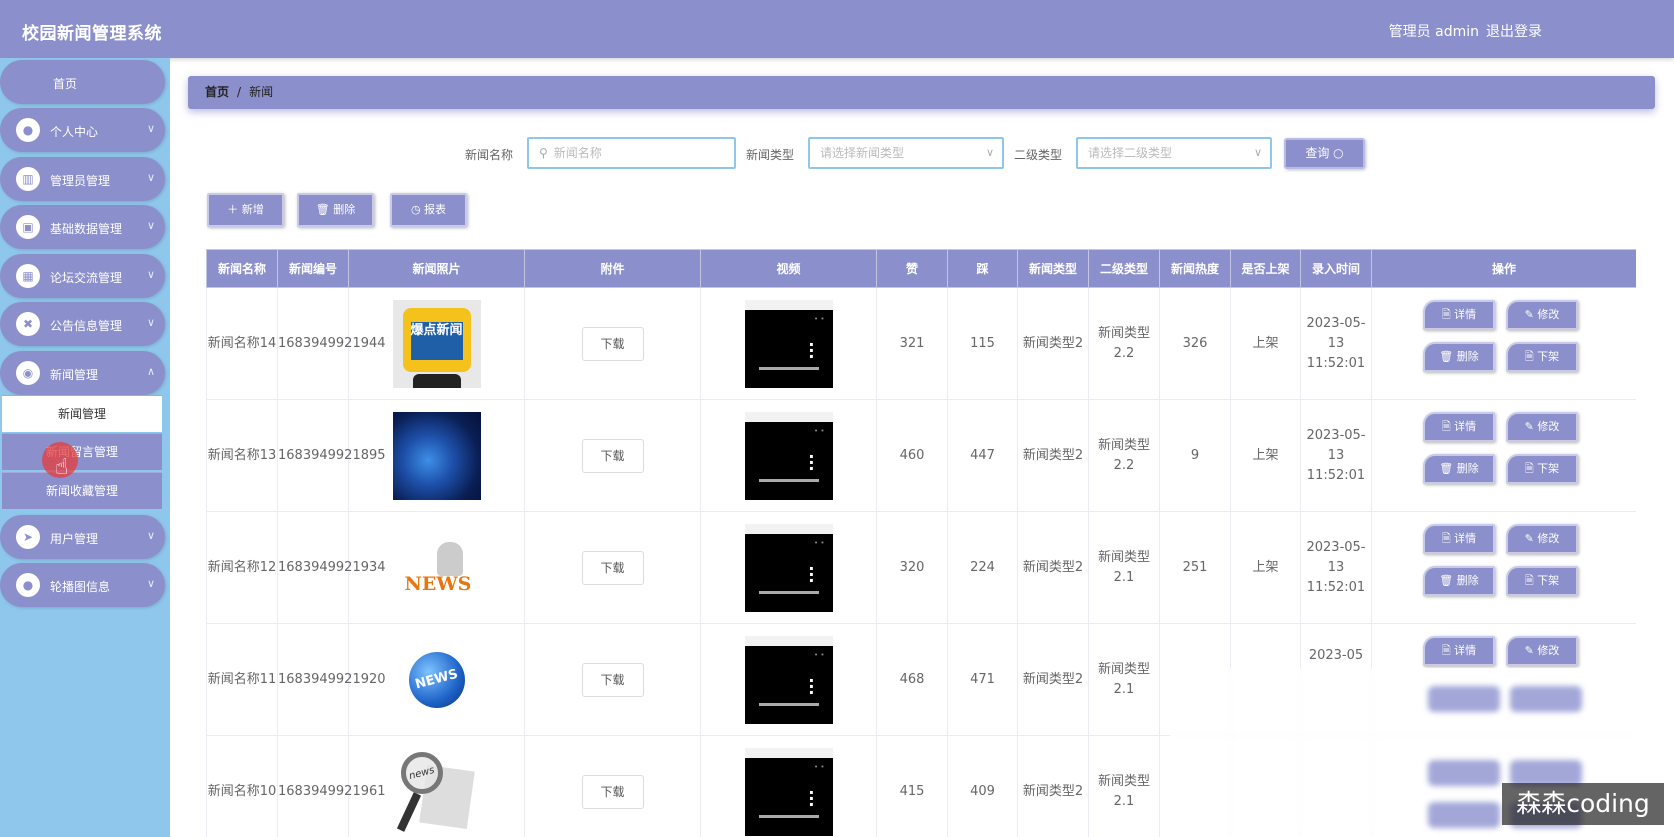 The width and height of the screenshot is (1674, 837). I want to click on sidebar-item-basic-data: ▣ 基础数据管理 ∨, so click(82, 227).